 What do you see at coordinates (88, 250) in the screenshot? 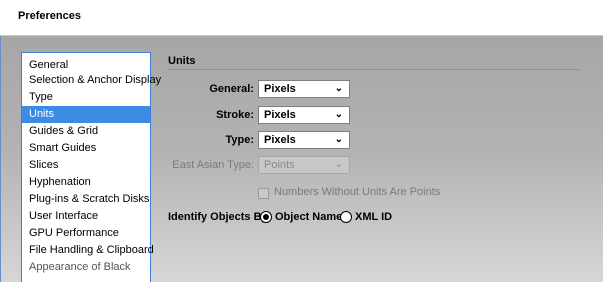
I see `sidebar-item-file-handling-clipboard: File Handling & Clipboard` at bounding box center [88, 250].